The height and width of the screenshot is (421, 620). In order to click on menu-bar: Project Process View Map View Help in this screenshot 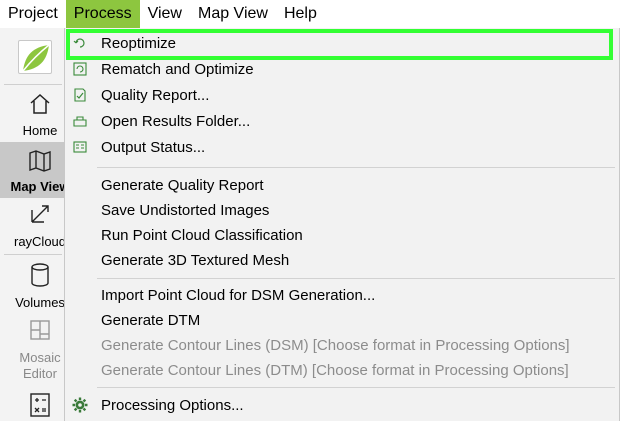, I will do `click(310, 14)`.